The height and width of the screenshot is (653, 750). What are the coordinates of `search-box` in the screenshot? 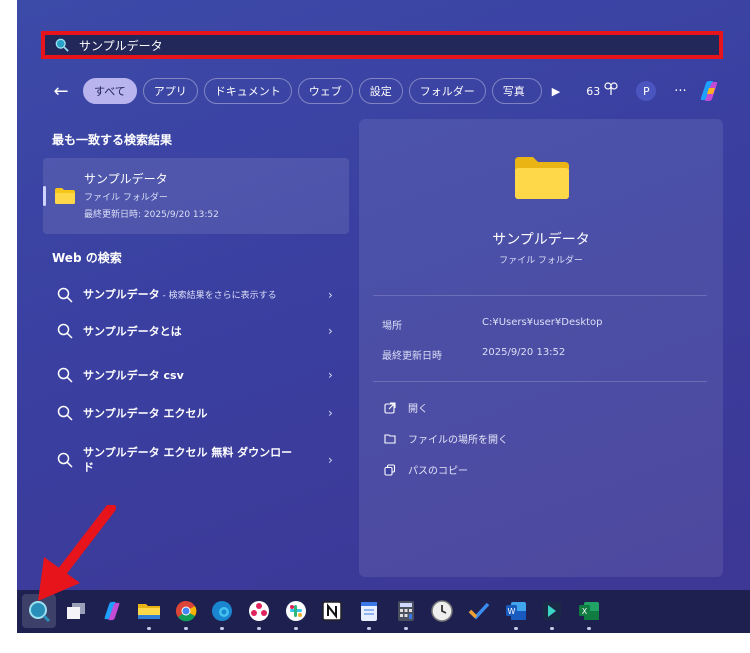 It's located at (382, 45).